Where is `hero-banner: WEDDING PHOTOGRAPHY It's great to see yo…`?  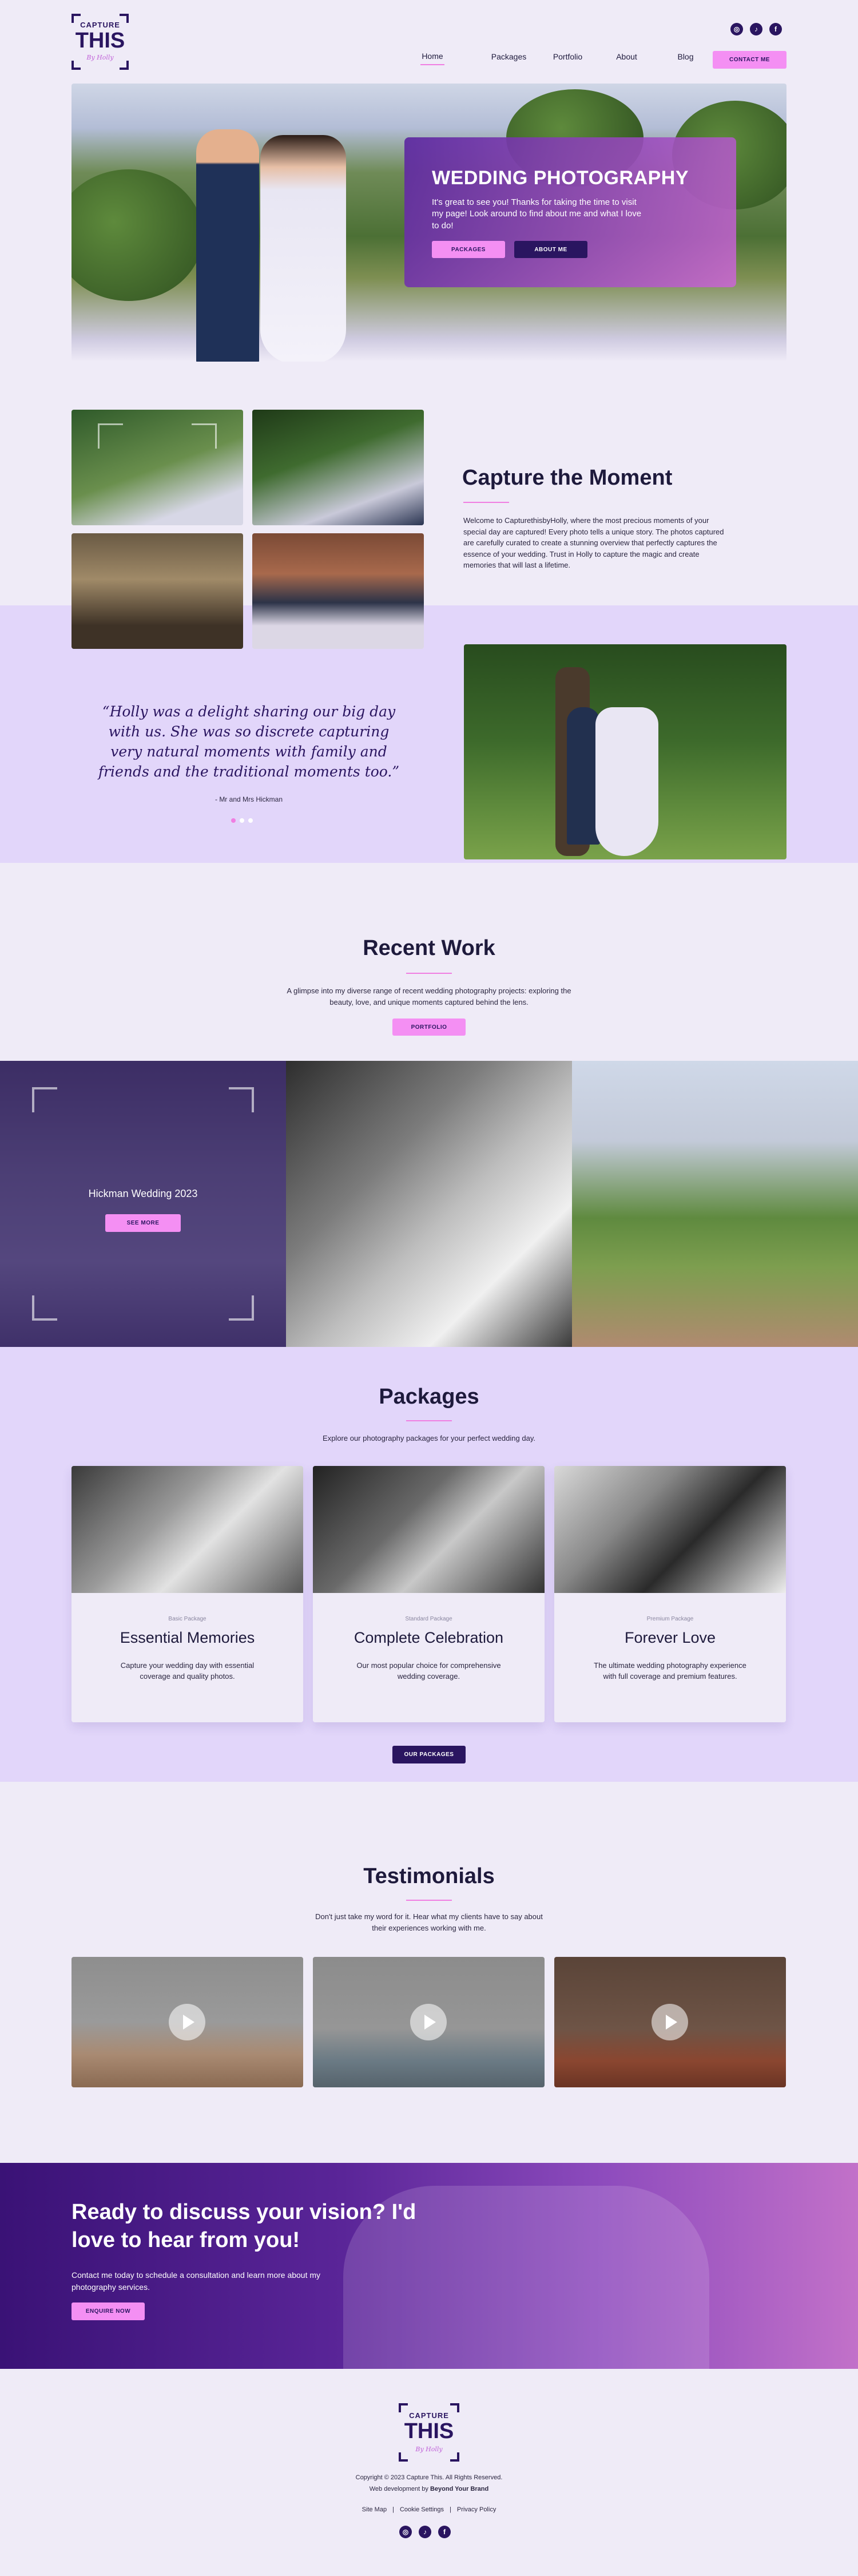 hero-banner: WEDDING PHOTOGRAPHY It's great to see yo… is located at coordinates (429, 223).